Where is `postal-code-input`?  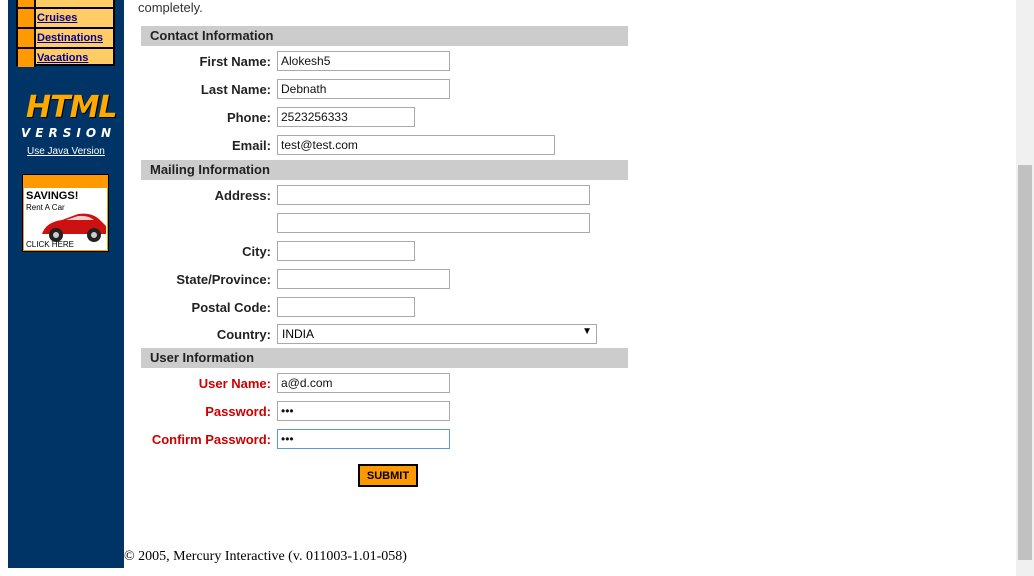 postal-code-input is located at coordinates (346, 307).